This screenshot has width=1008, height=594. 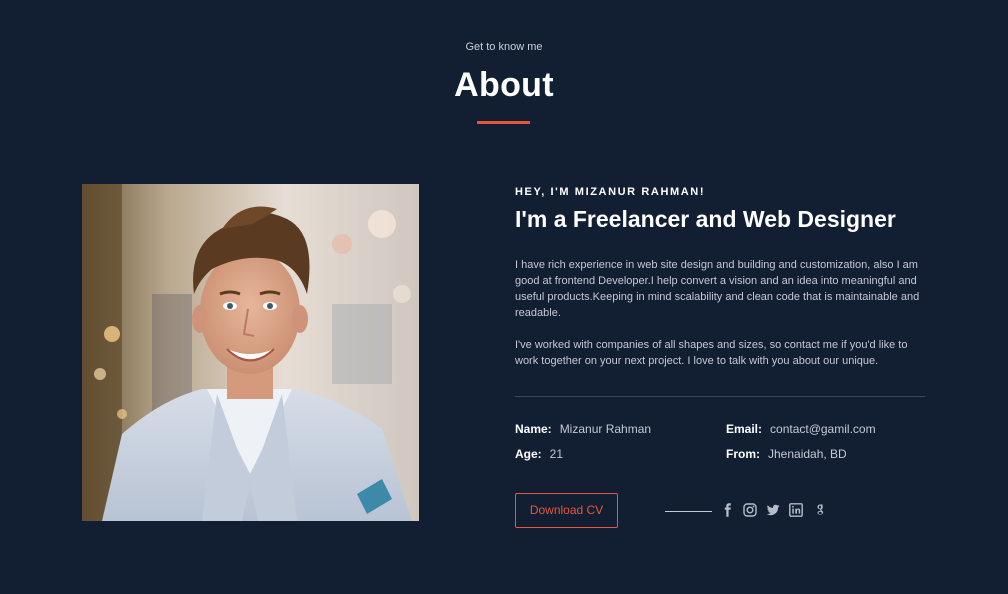 I want to click on info-name-value: Mizanur Rahman, so click(x=605, y=429).